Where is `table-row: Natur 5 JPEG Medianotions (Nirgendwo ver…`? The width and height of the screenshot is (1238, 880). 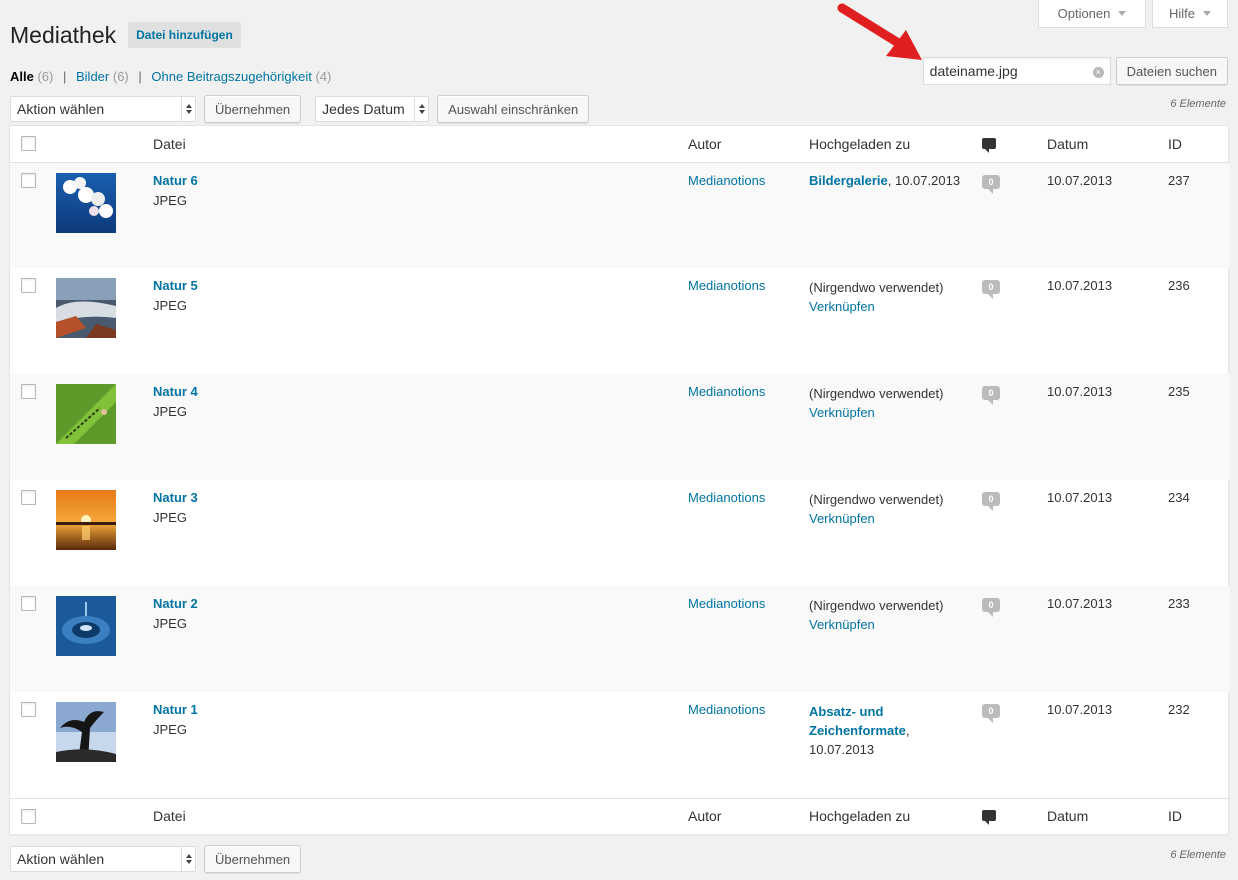 table-row: Natur 5 JPEG Medianotions (Nirgendwo ver… is located at coordinates (620, 321).